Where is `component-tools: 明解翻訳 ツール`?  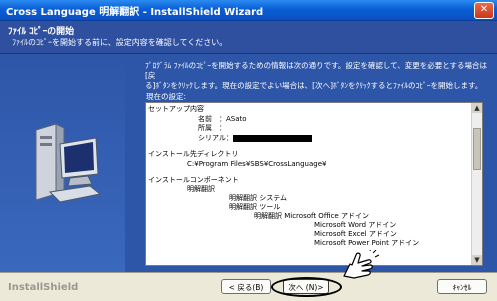 component-tools: 明解翻訳 ツール is located at coordinates (255, 207).